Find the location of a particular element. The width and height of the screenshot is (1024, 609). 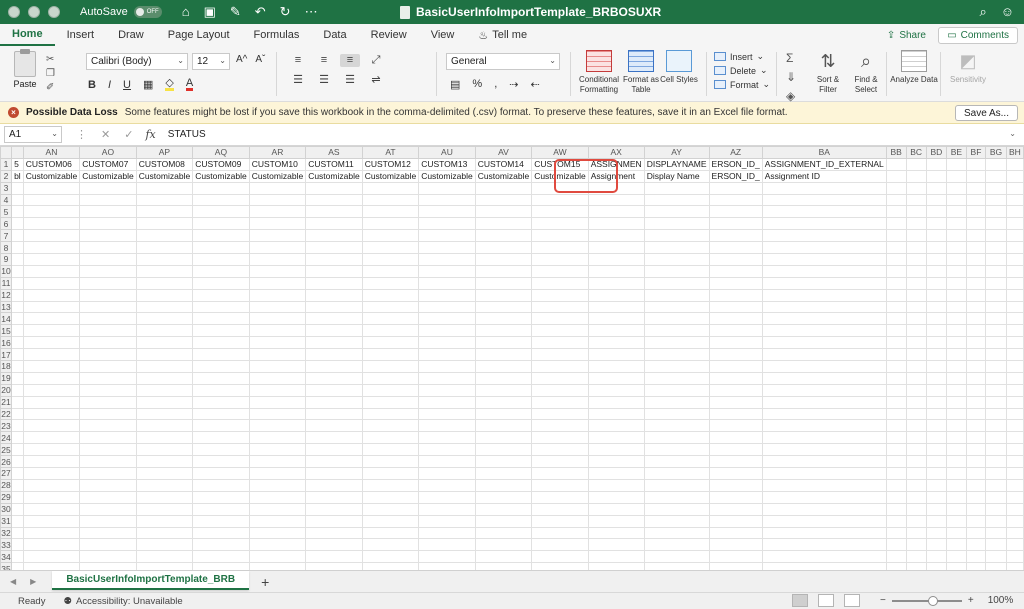

cell: CUSTOM13 is located at coordinates (447, 164).